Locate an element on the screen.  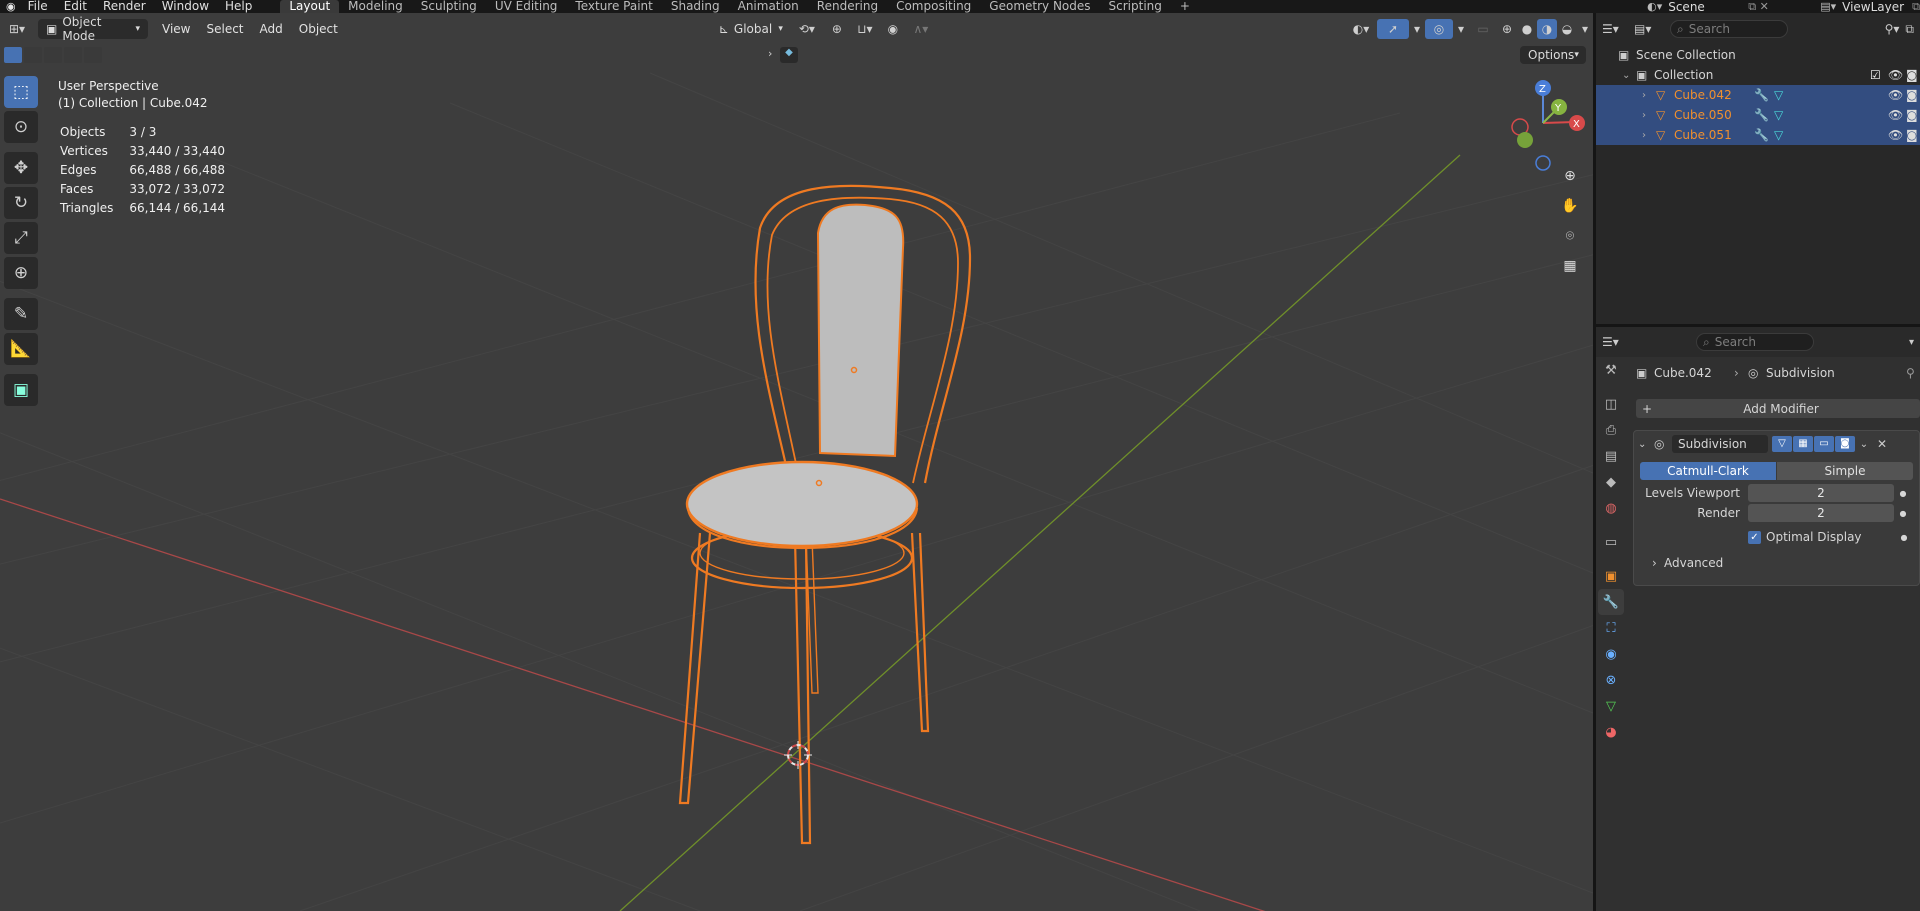
object-name: Cube.042 is located at coordinates (1714, 95).